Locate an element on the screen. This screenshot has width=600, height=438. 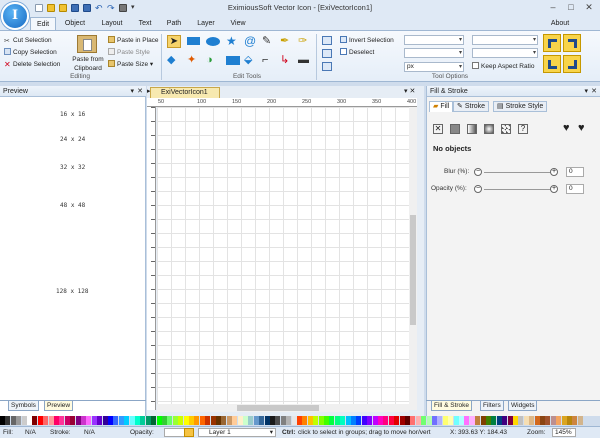
tab-layout: Layout is located at coordinates (112, 23).